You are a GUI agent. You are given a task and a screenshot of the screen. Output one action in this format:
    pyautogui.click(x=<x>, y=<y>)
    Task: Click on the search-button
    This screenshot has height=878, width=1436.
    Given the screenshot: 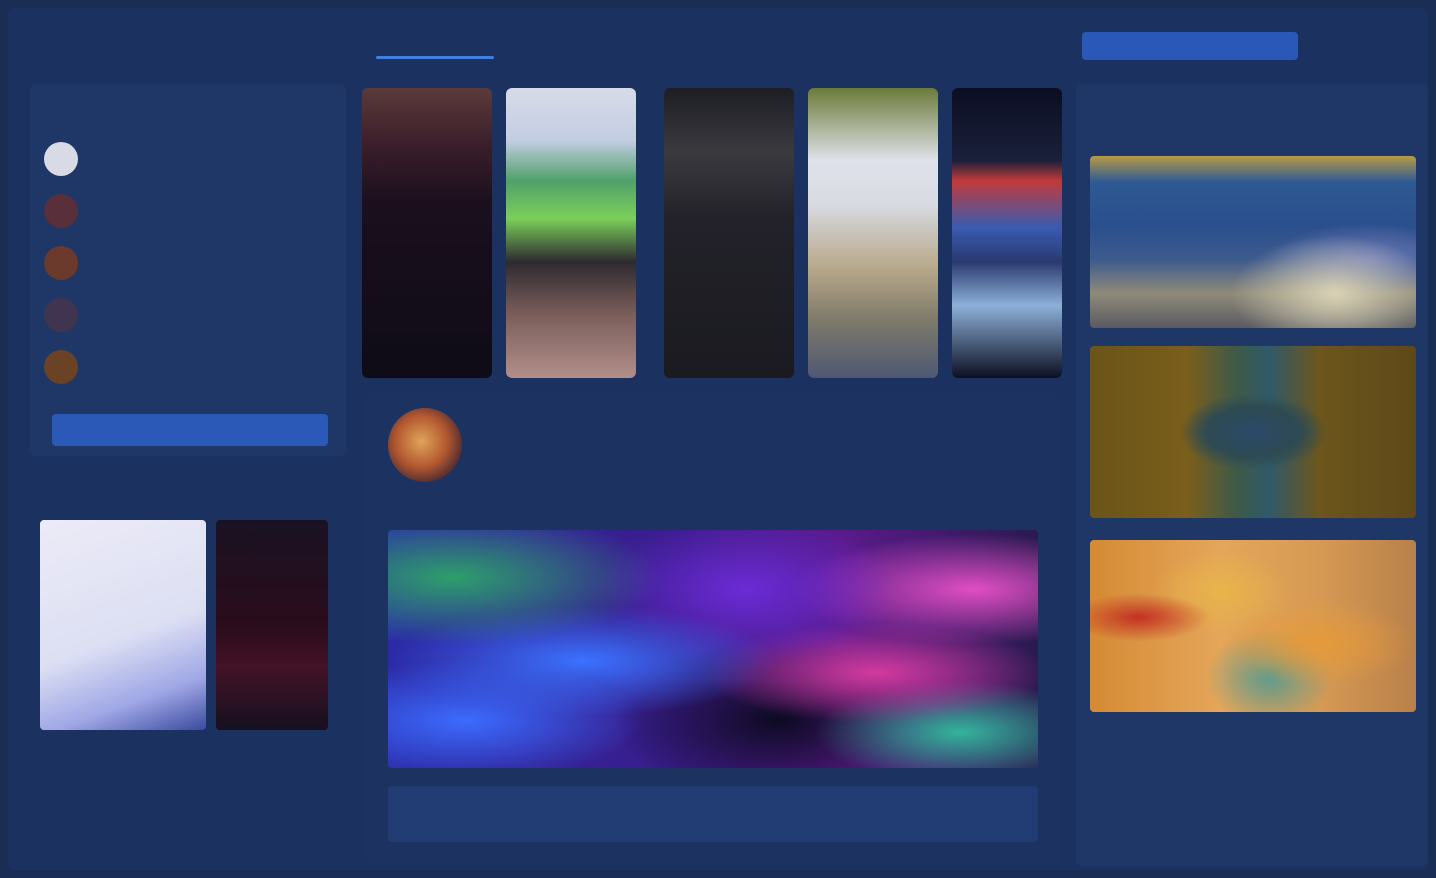 What is the action you would take?
    pyautogui.click(x=1190, y=46)
    